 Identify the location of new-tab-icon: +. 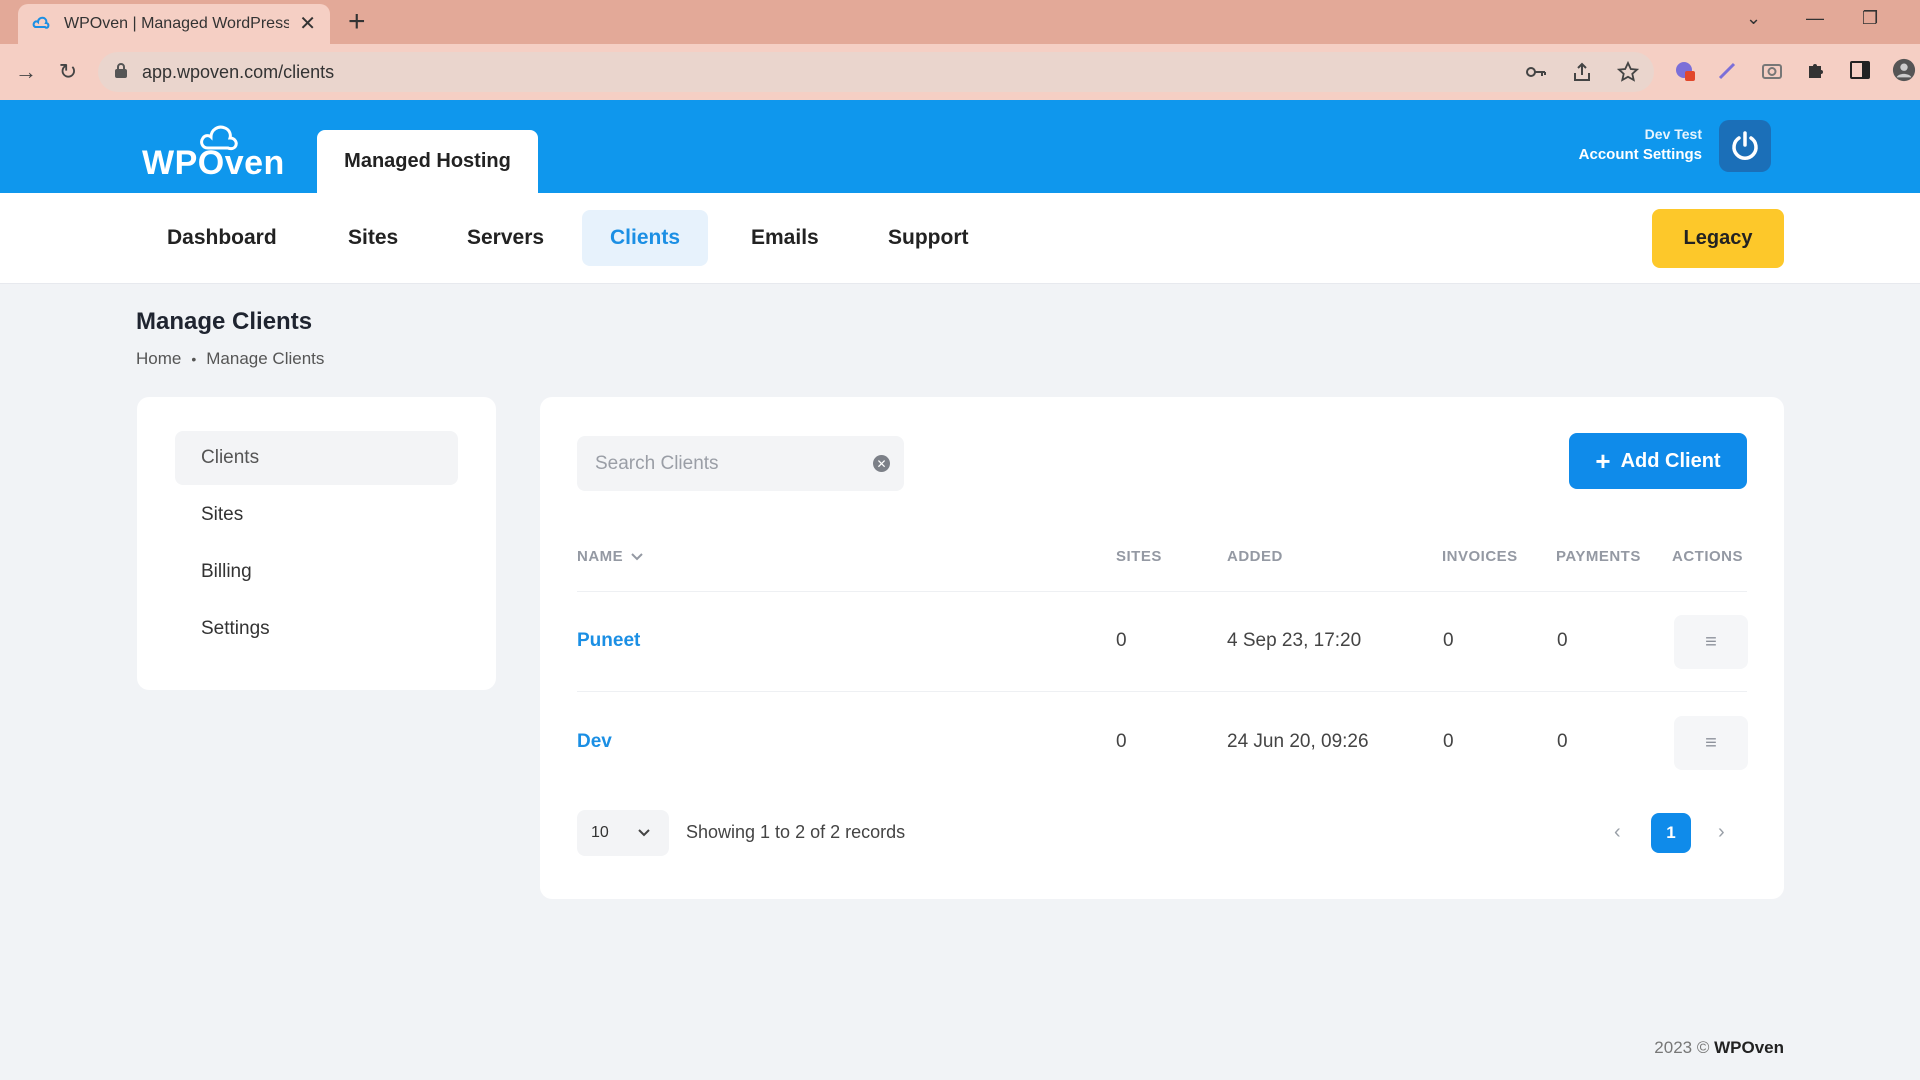
(357, 22).